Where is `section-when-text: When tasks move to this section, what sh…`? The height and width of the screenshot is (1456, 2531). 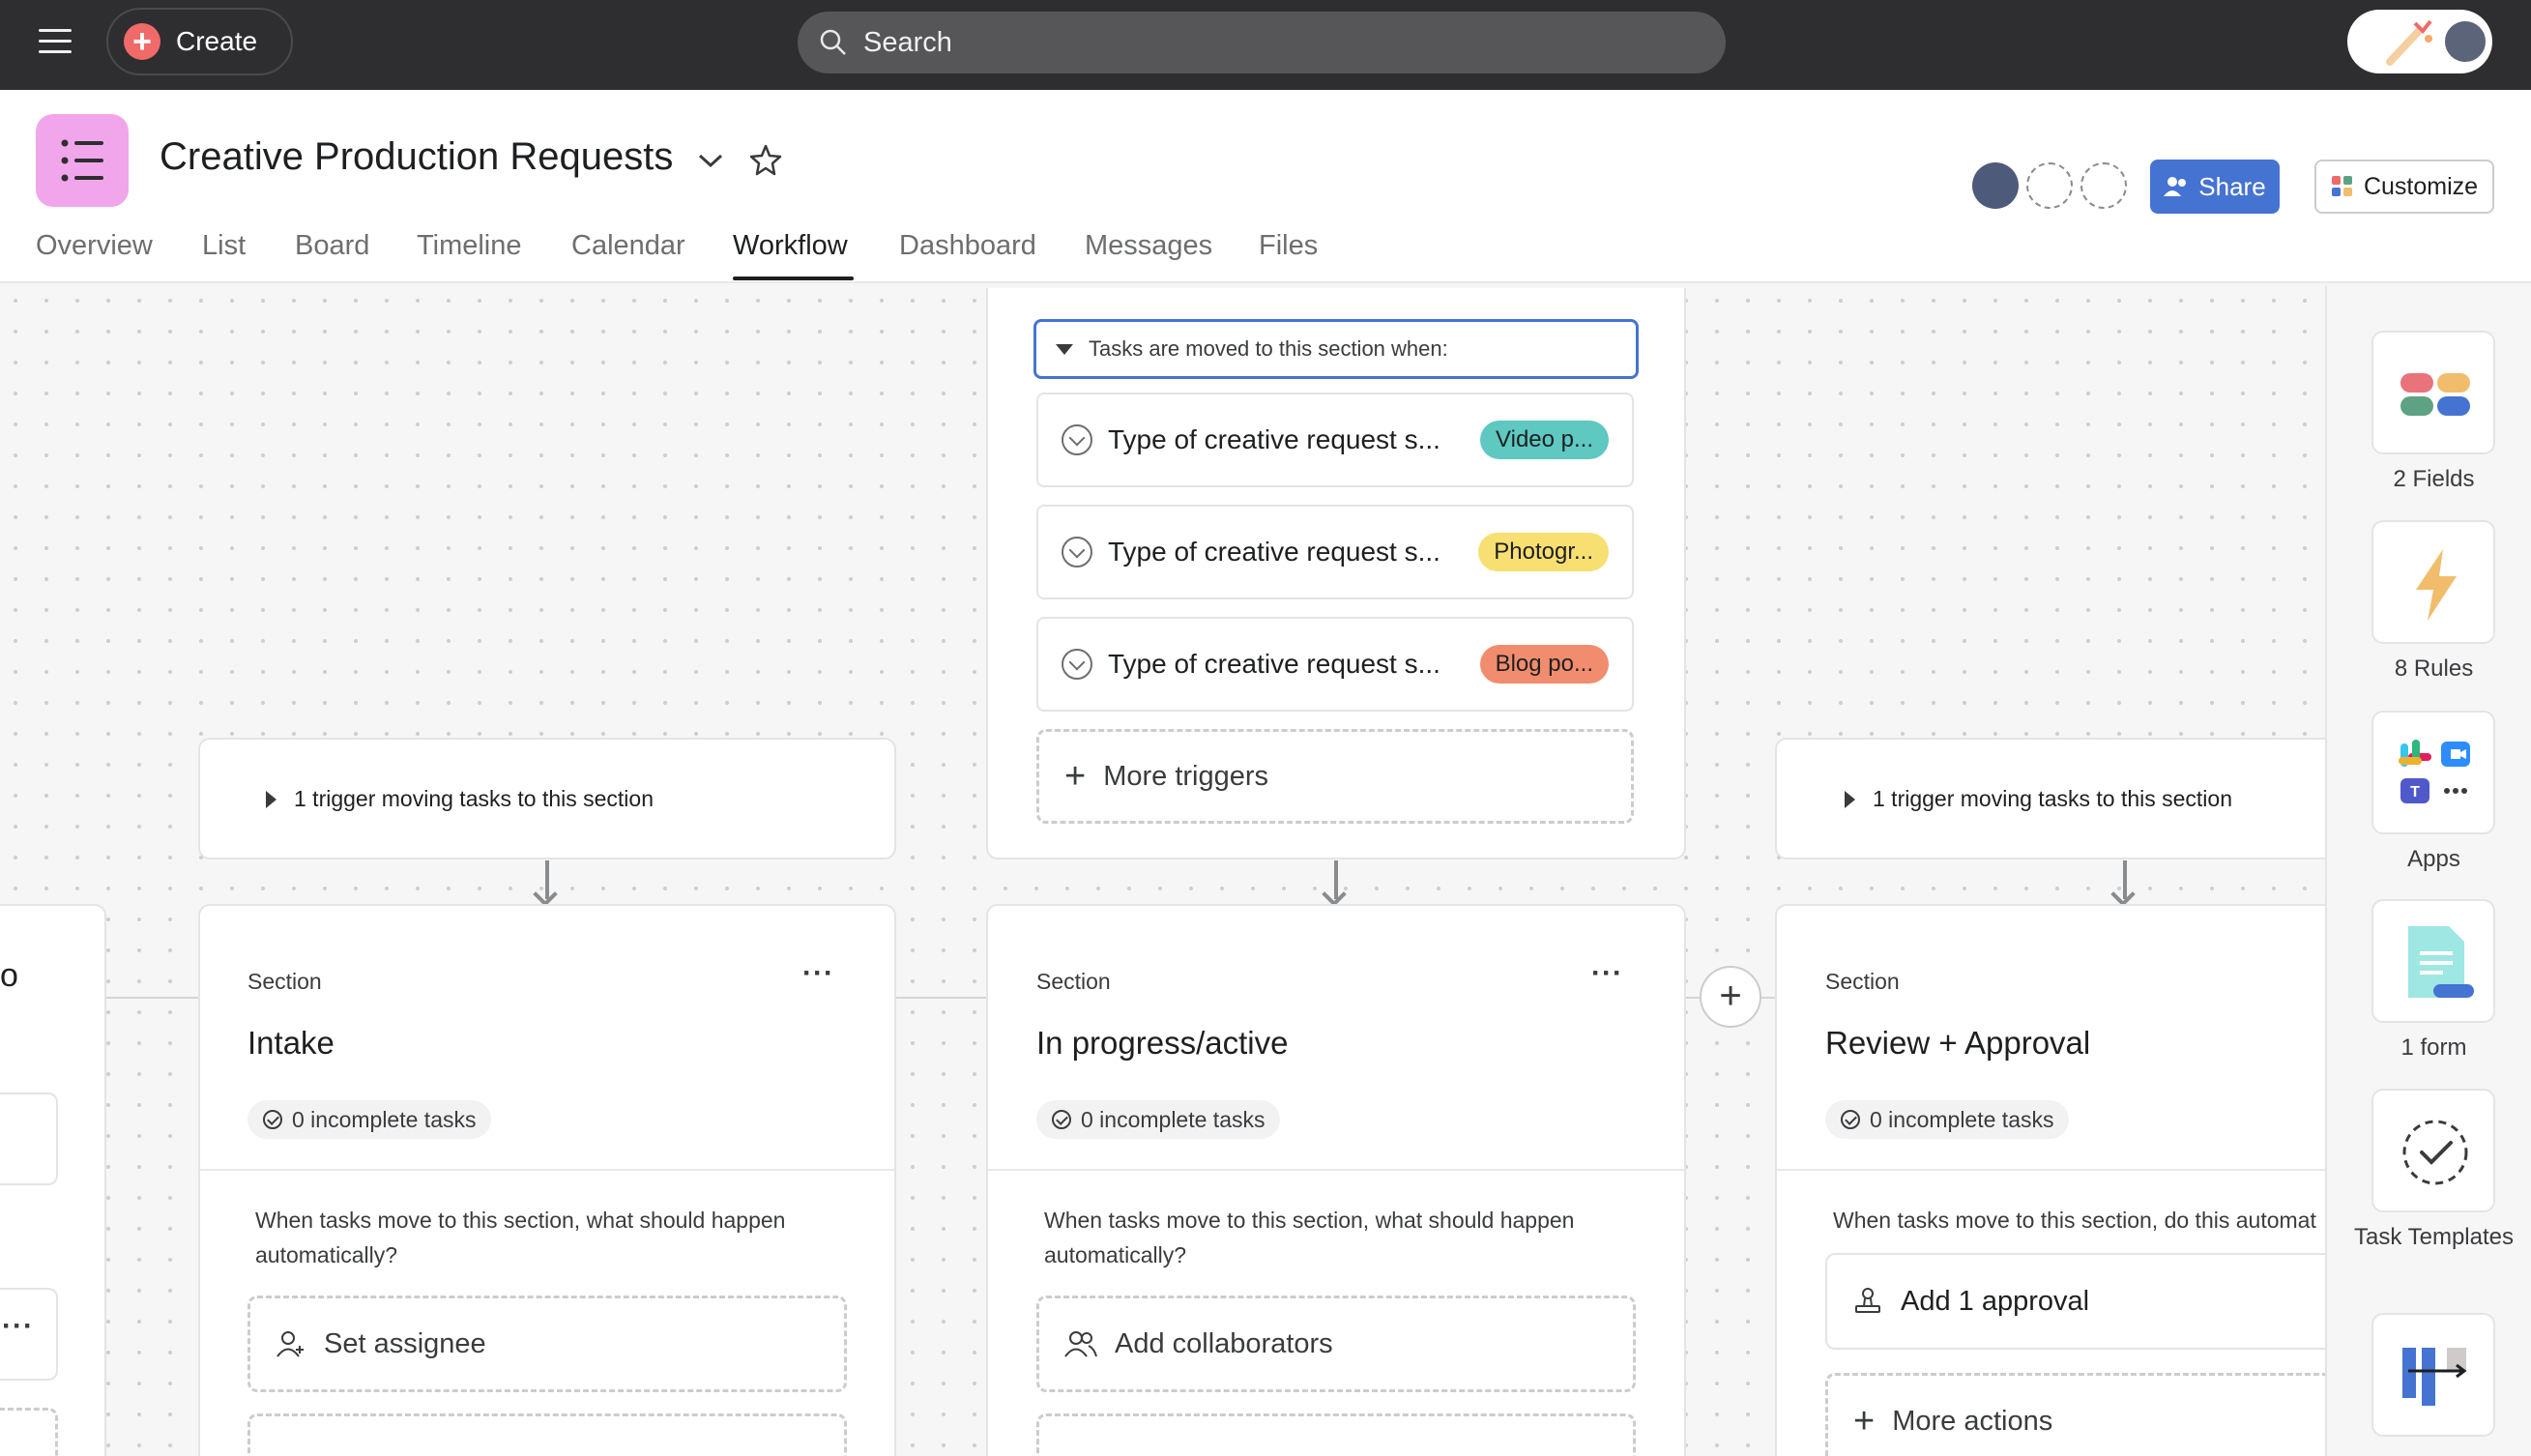 section-when-text: When tasks move to this section, what sh… is located at coordinates (520, 1237).